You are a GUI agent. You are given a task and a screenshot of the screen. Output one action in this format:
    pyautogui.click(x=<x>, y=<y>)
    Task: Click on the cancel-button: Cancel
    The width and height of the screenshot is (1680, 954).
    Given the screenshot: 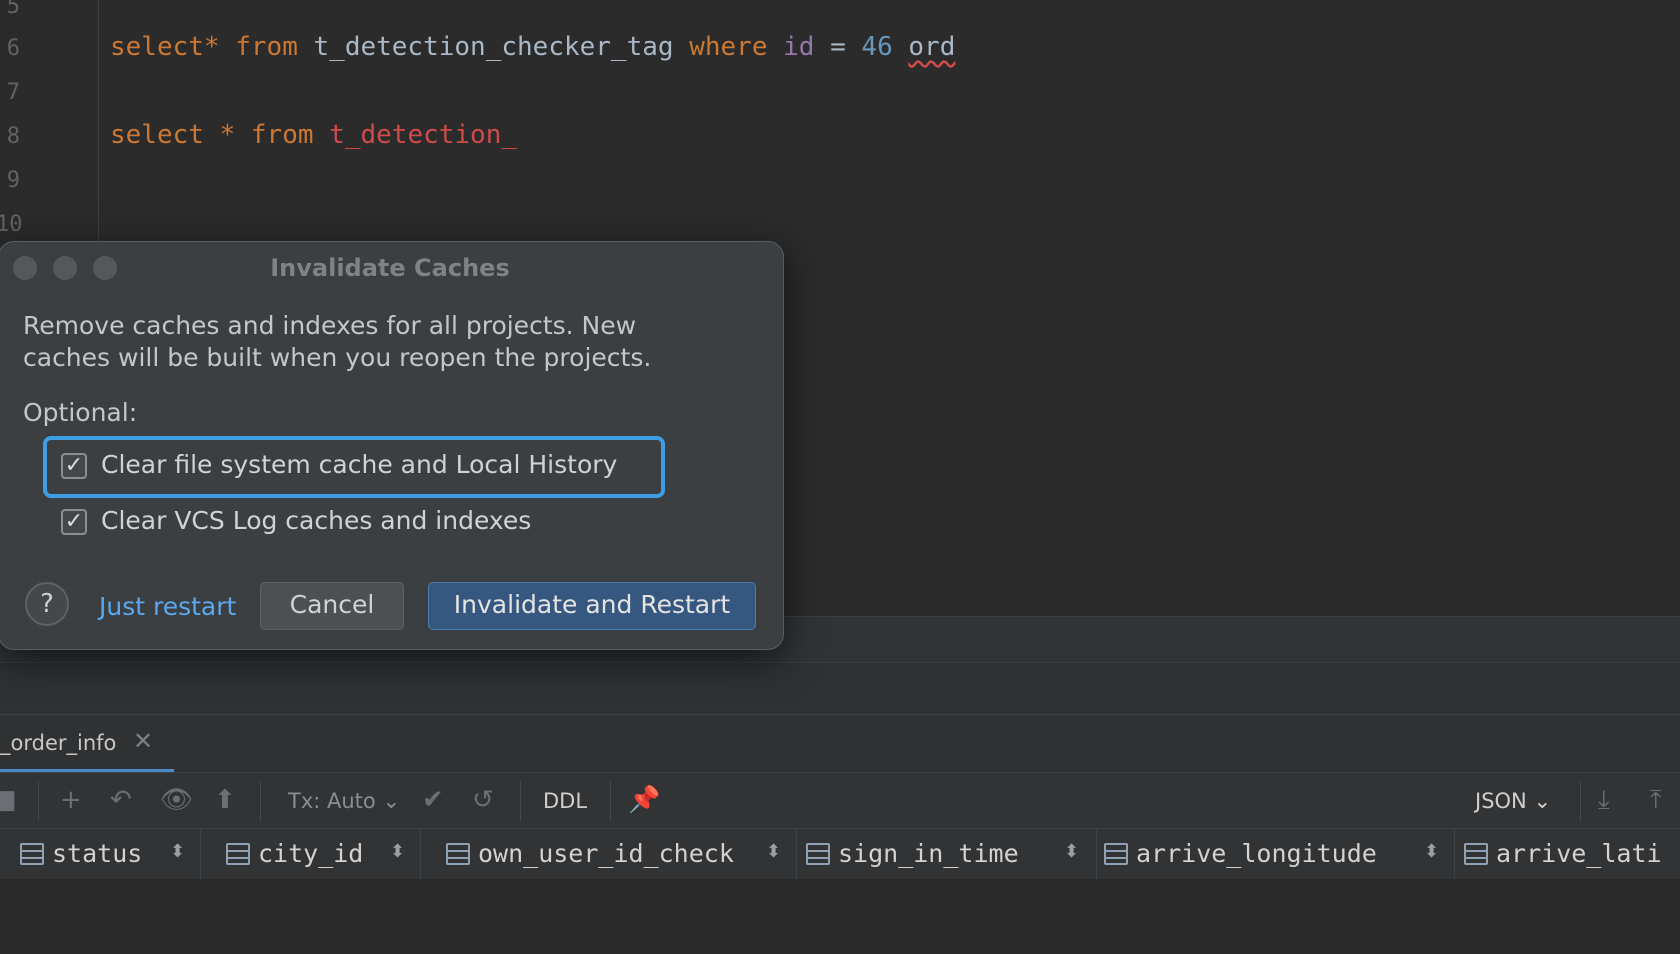 What is the action you would take?
    pyautogui.click(x=332, y=606)
    